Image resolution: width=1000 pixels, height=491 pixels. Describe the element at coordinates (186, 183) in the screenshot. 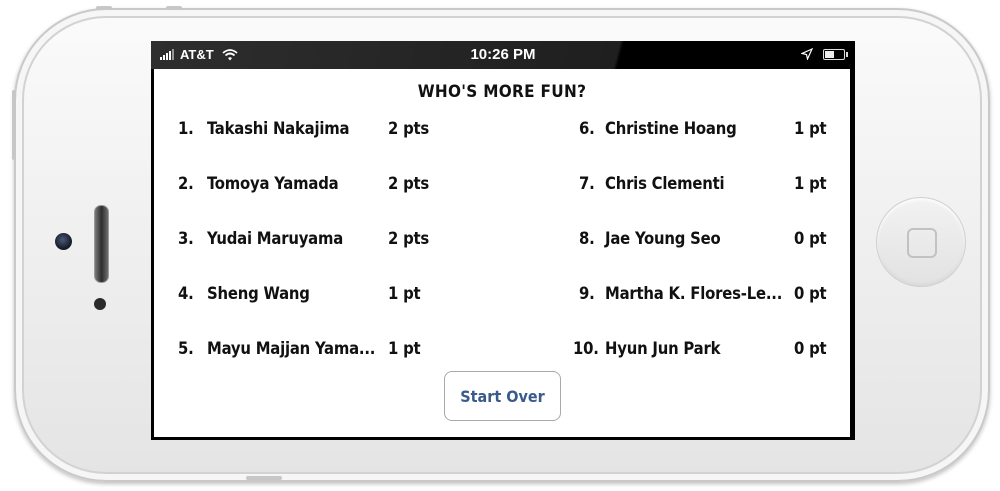

I see `rank-label: 2.` at that location.